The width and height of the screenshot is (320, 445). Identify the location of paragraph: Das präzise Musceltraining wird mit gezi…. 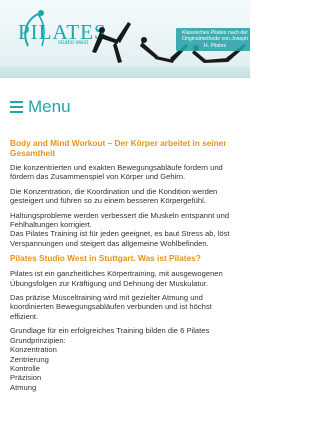
(111, 307).